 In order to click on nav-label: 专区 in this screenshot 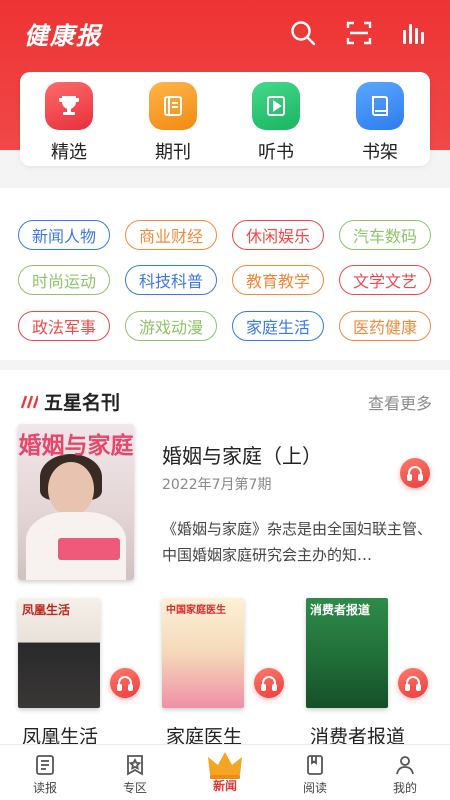, I will do `click(134, 788)`.